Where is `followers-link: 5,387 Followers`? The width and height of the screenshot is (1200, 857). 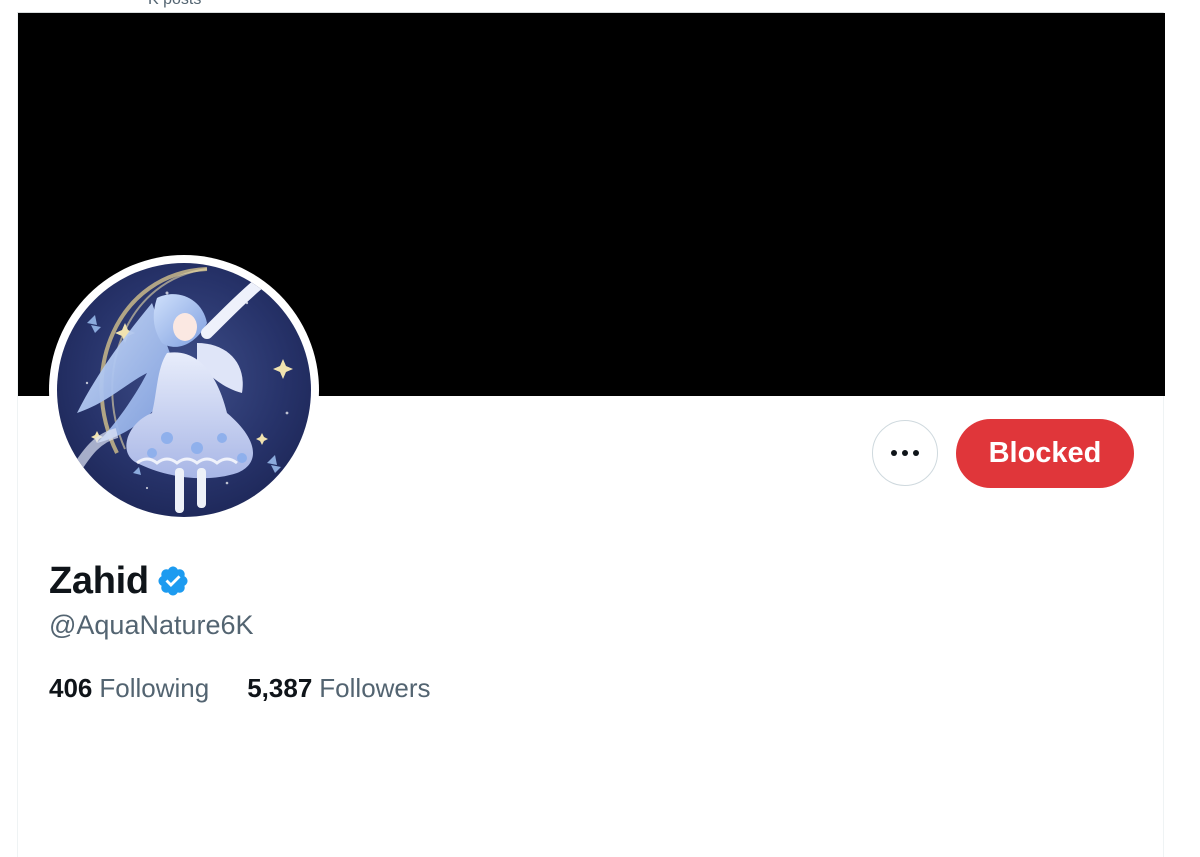 followers-link: 5,387 Followers is located at coordinates (338, 688).